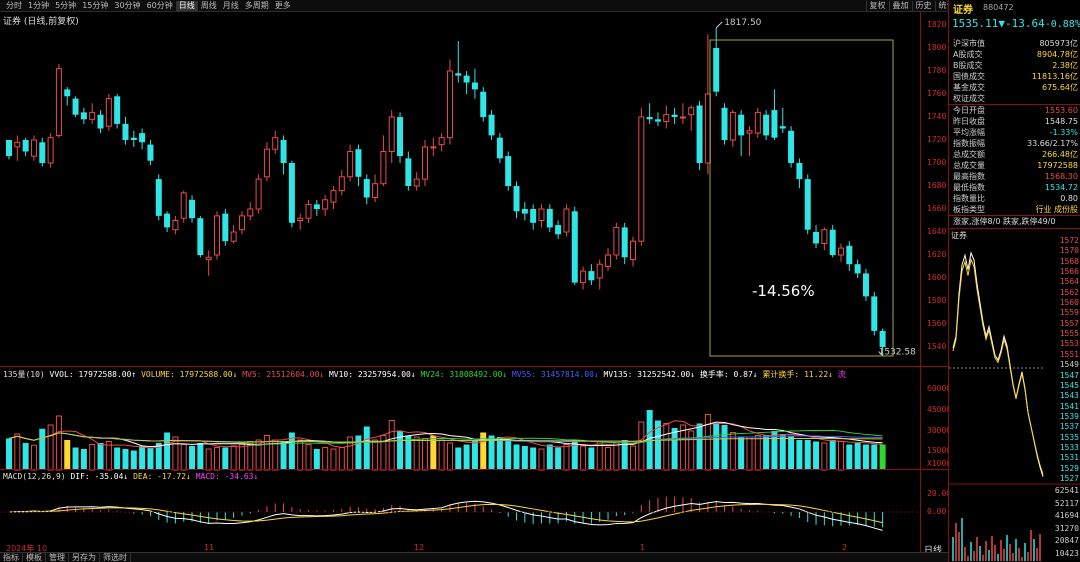 Image resolution: width=1080 pixels, height=562 pixels. I want to click on macd-tick: 0.00, so click(937, 511).